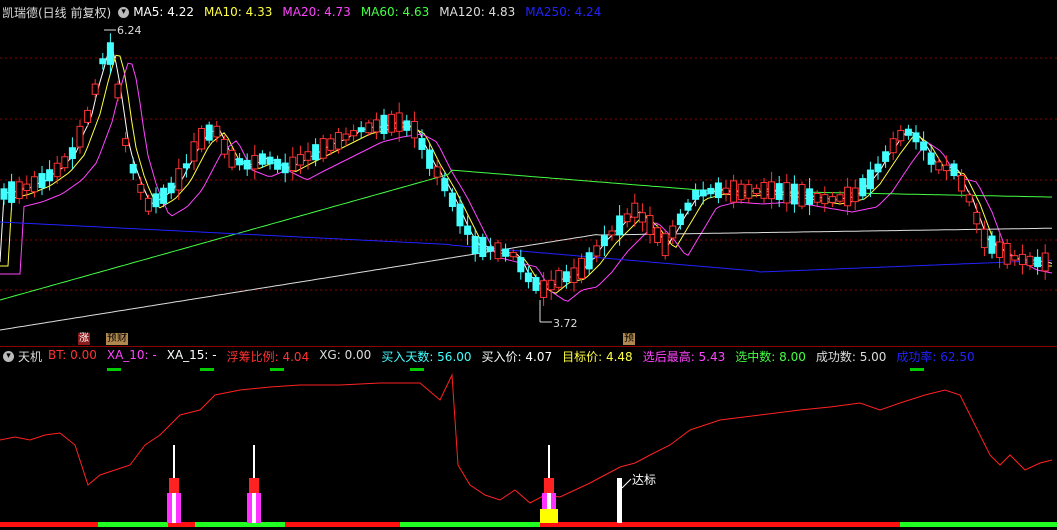 This screenshot has width=1057, height=530. Describe the element at coordinates (644, 480) in the screenshot. I see `target-reached-label: 达标` at that location.